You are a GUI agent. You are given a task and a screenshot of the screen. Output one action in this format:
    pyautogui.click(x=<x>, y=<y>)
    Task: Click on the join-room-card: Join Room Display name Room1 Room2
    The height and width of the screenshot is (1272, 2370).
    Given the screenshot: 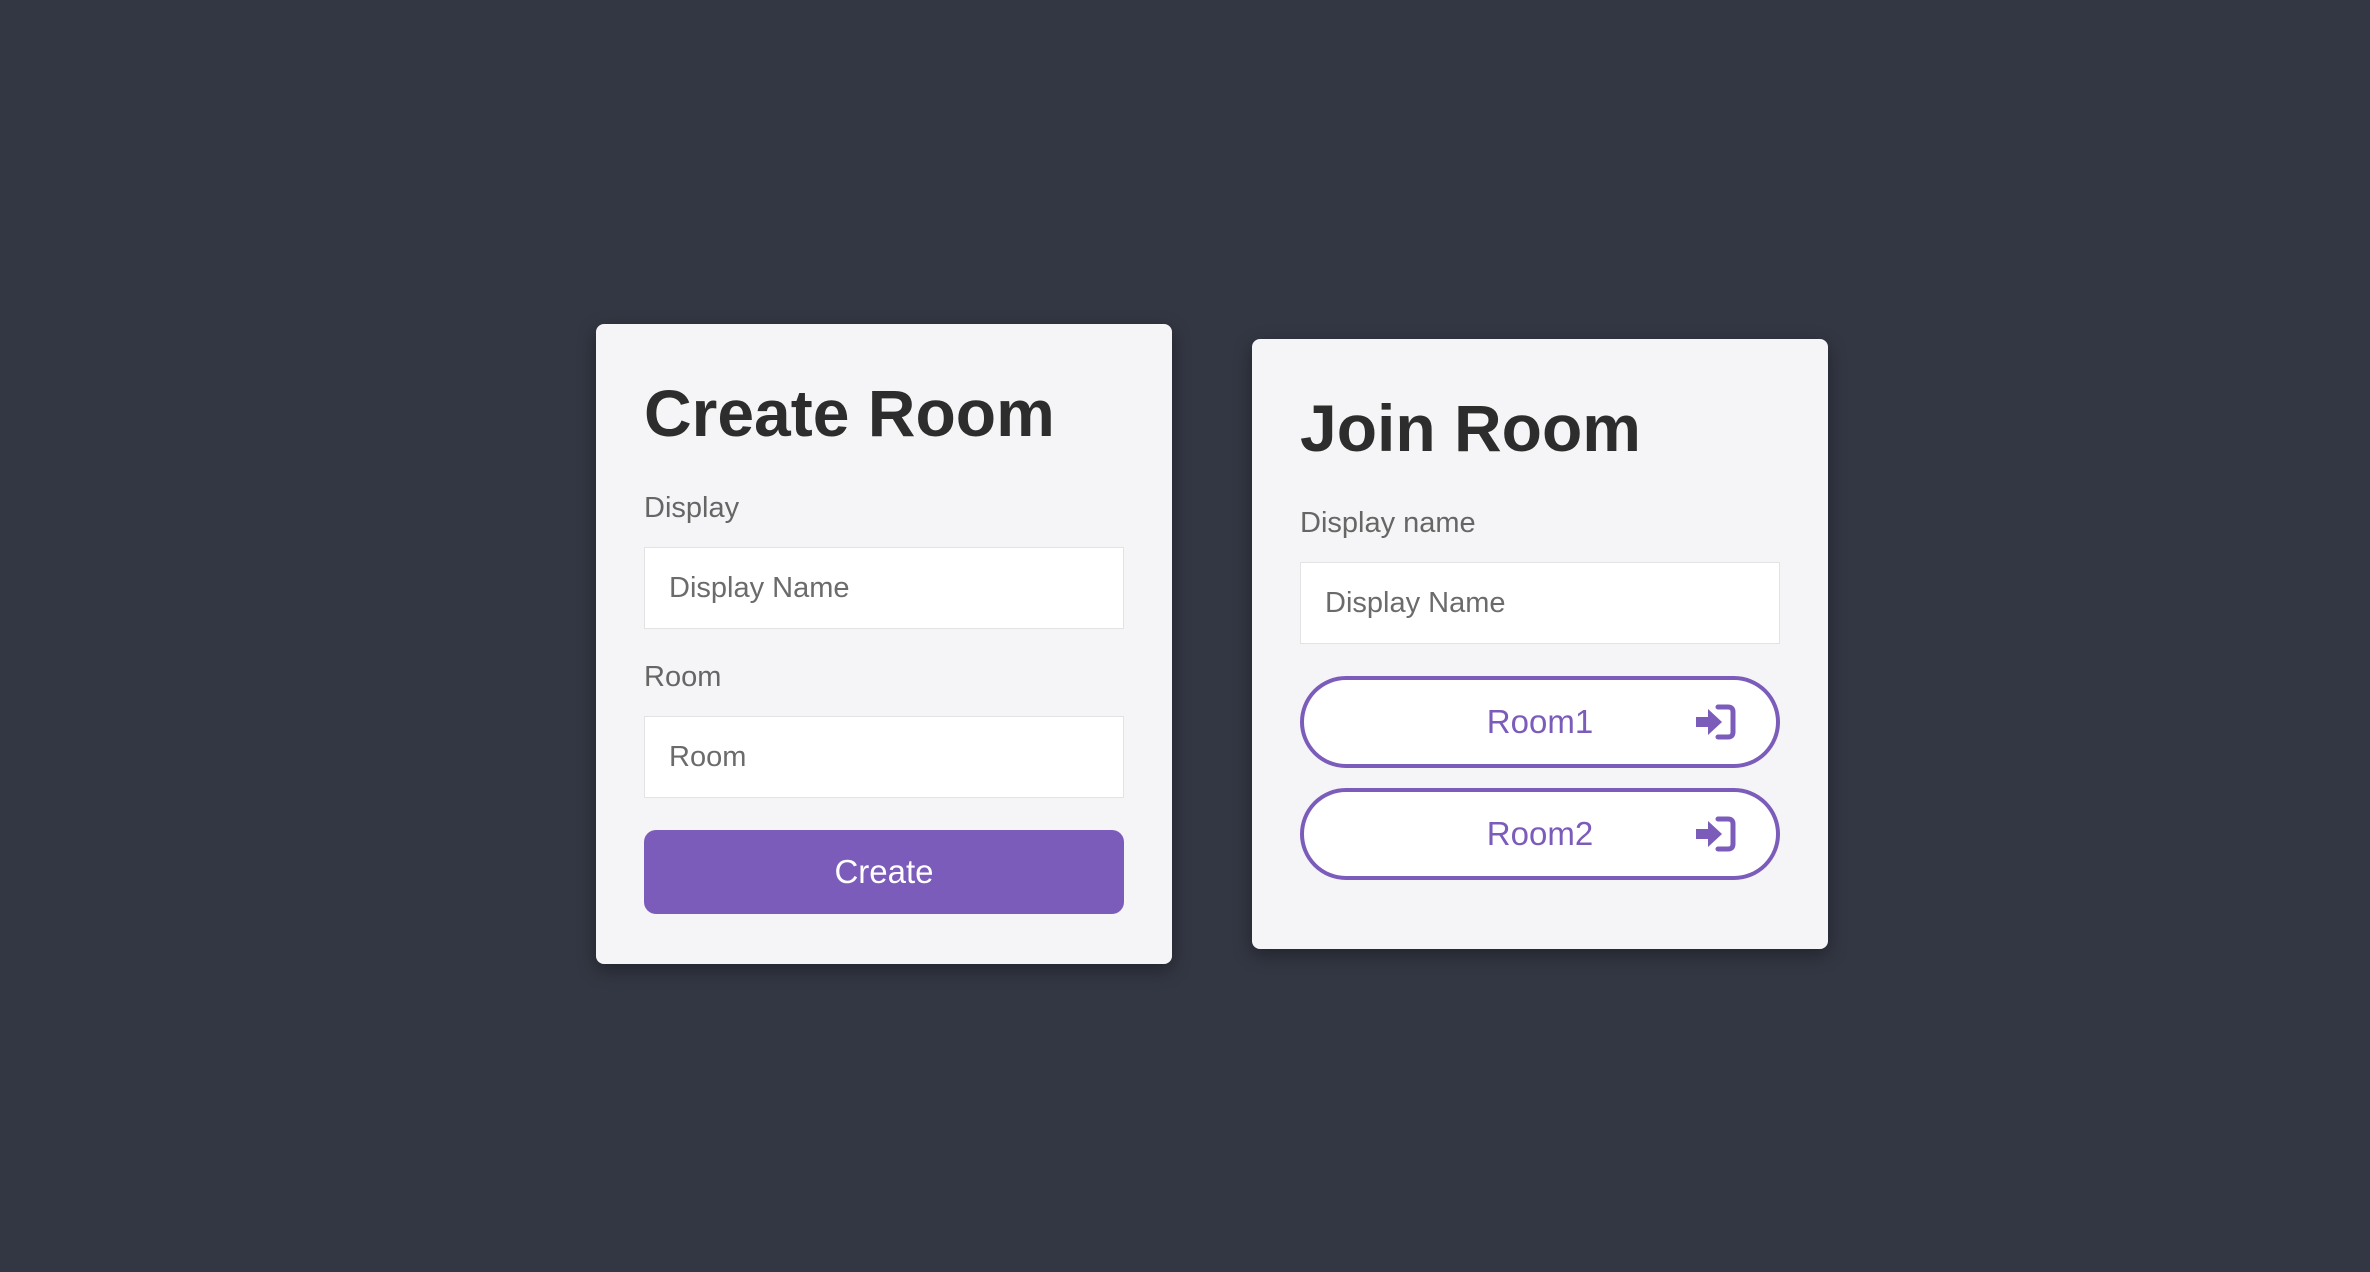 What is the action you would take?
    pyautogui.click(x=1540, y=644)
    